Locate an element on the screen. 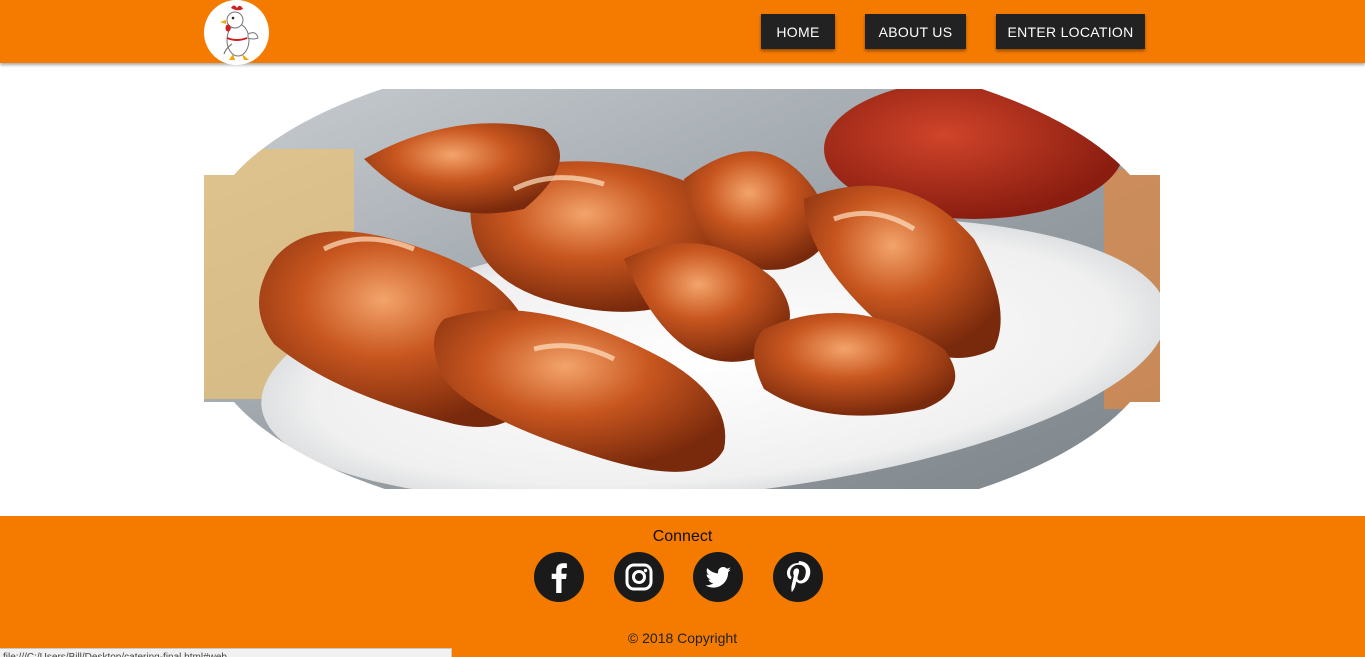 The height and width of the screenshot is (657, 1365). instagram-icon is located at coordinates (639, 577).